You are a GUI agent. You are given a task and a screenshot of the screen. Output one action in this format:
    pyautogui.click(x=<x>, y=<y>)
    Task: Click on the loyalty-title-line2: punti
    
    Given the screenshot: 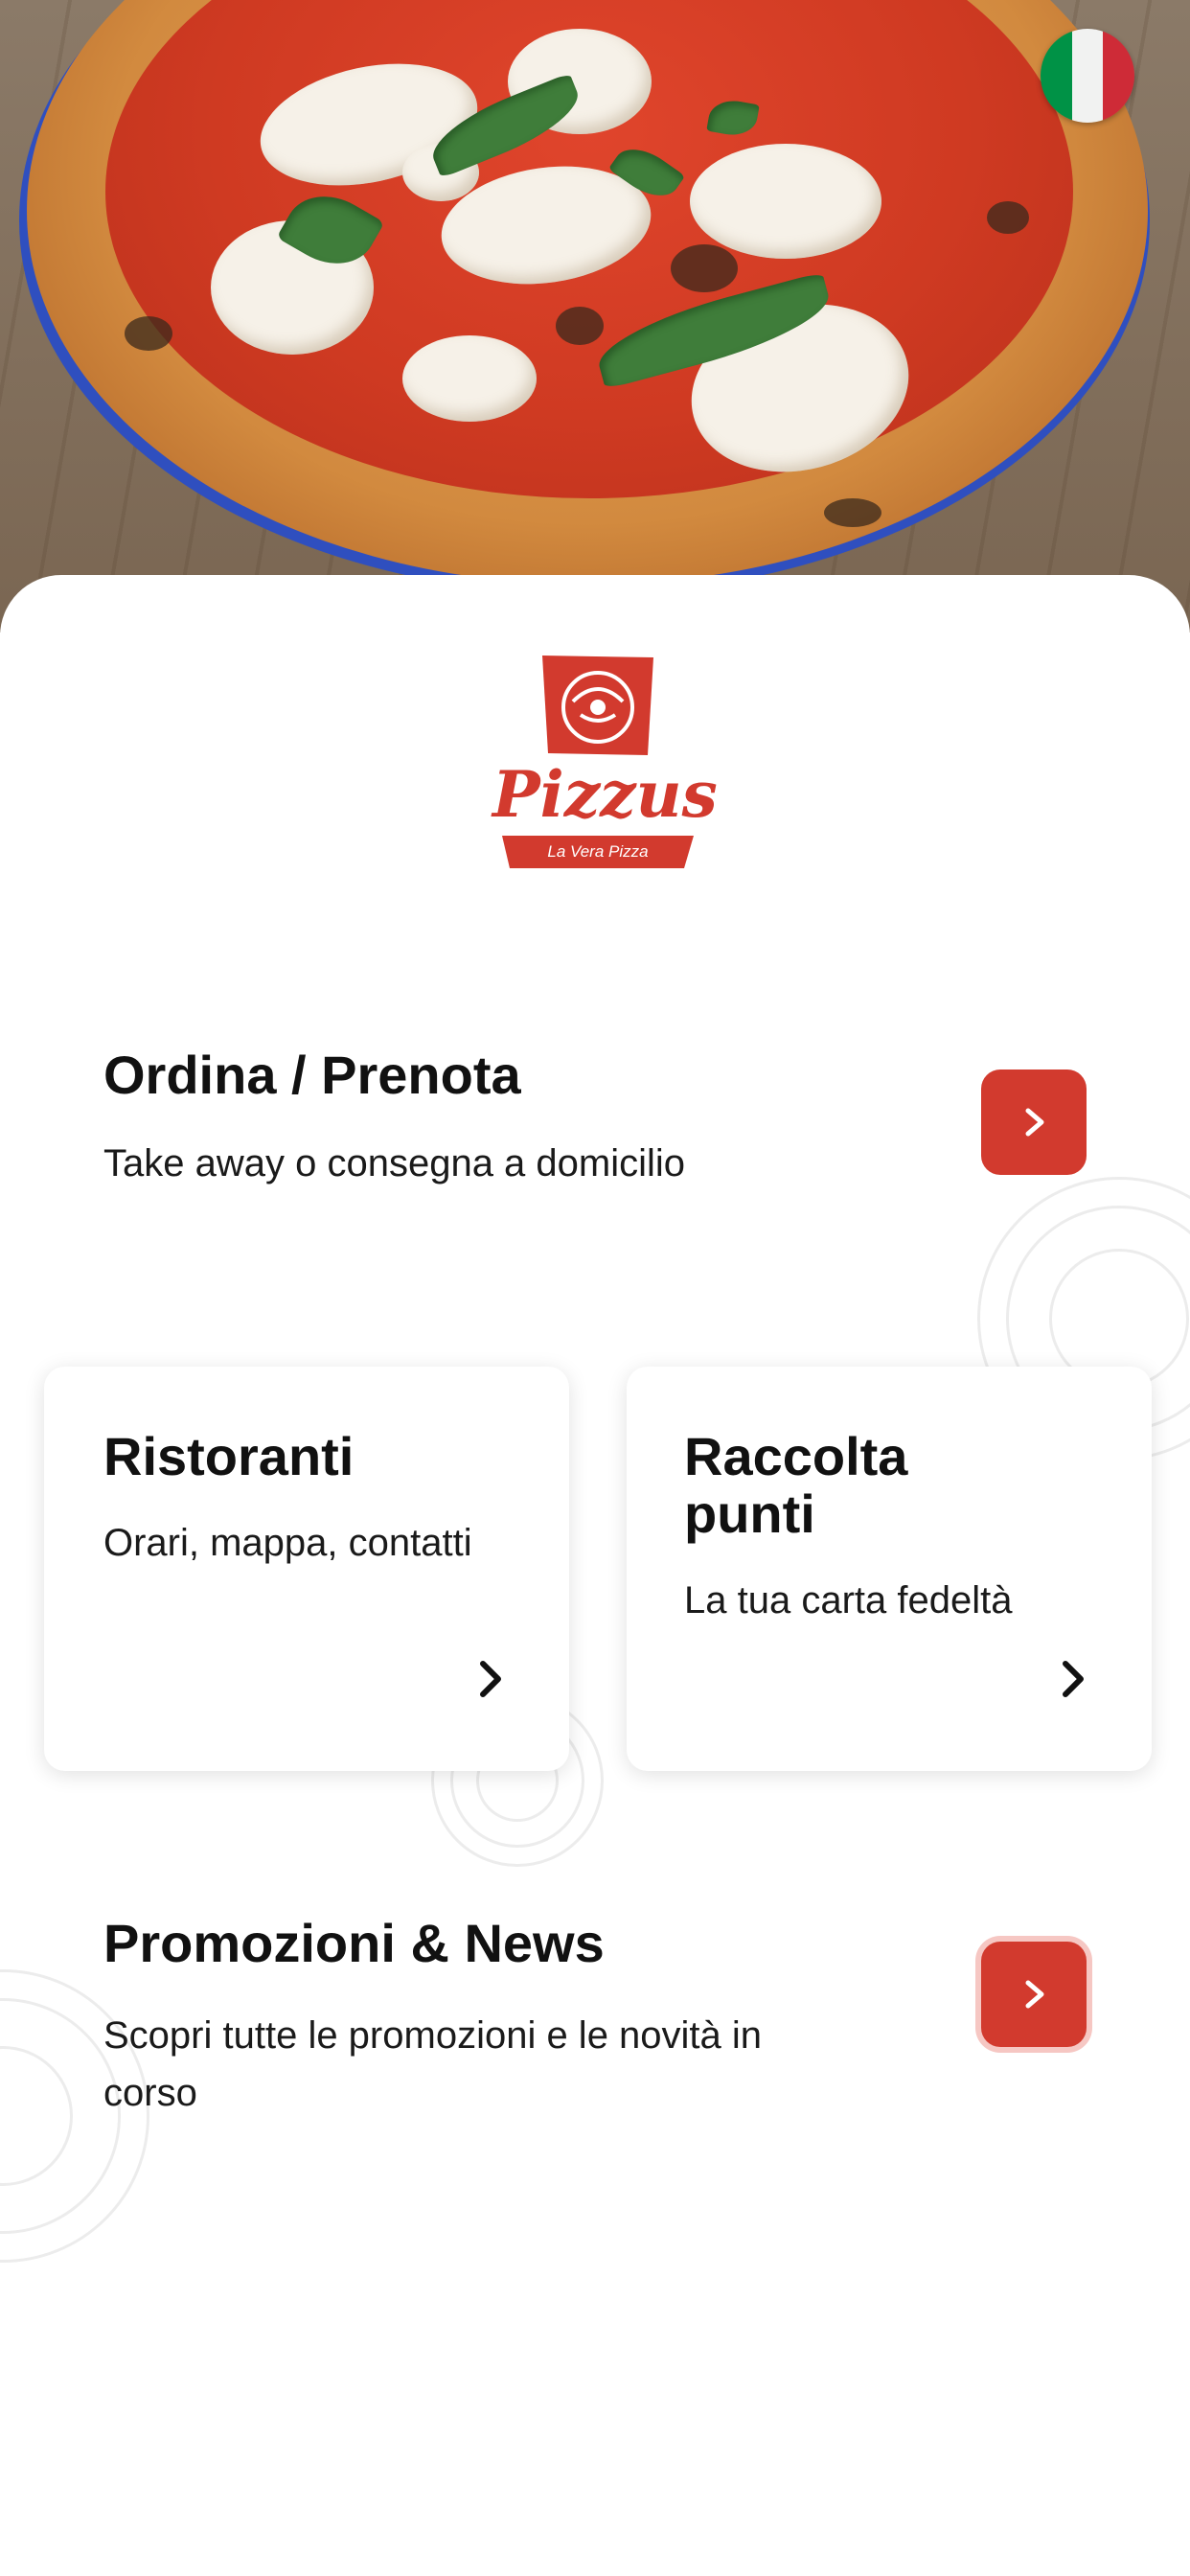 What is the action you would take?
    pyautogui.click(x=749, y=1514)
    